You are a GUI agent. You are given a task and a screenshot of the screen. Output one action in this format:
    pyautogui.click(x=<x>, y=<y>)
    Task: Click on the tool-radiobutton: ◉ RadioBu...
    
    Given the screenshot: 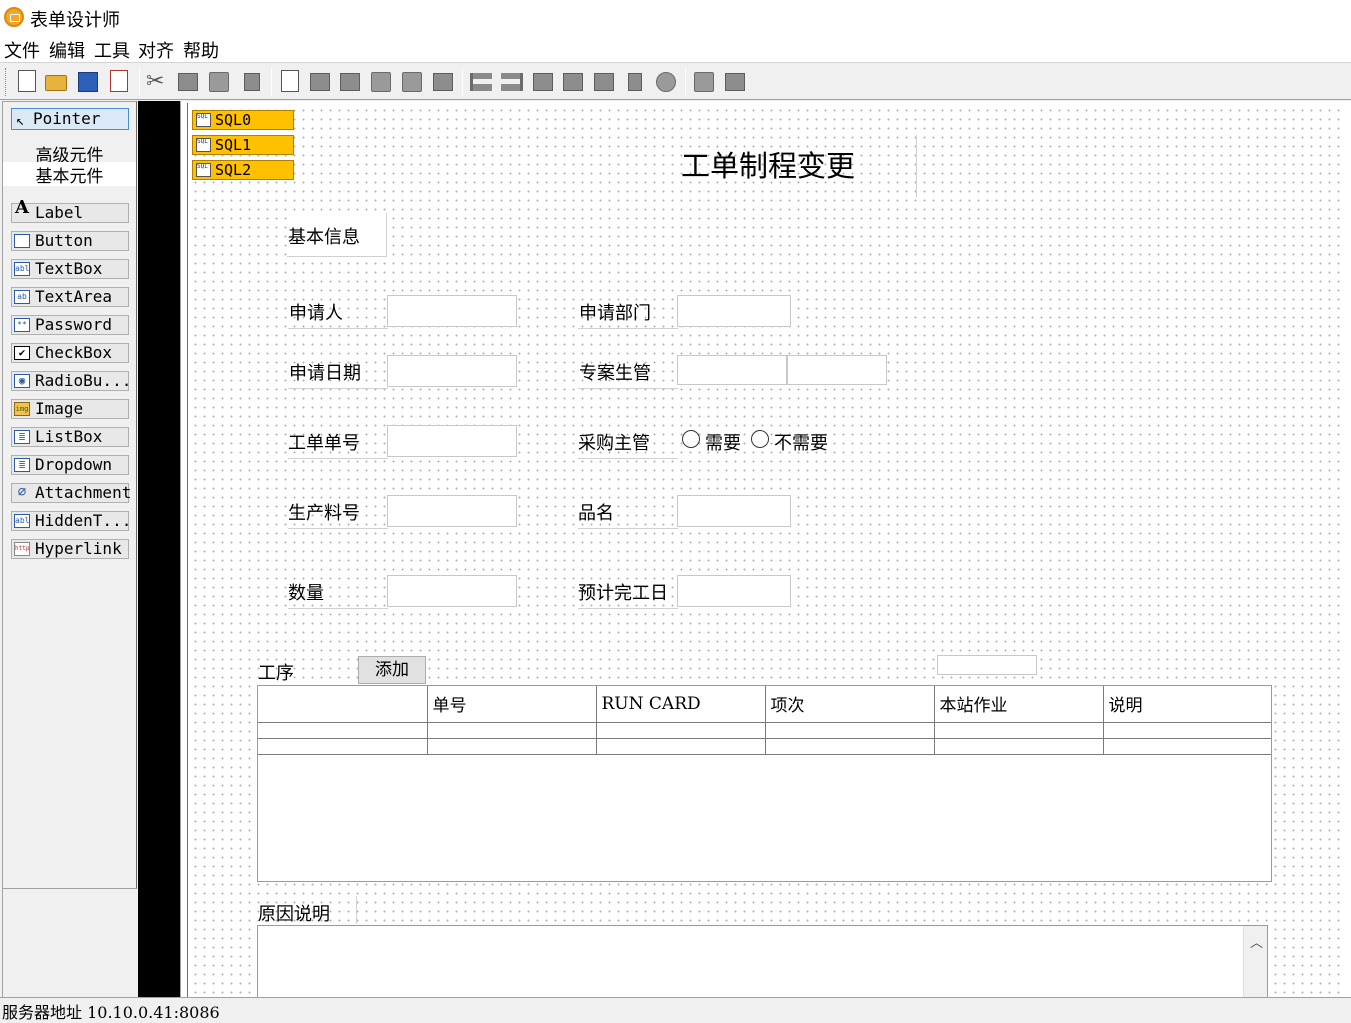 What is the action you would take?
    pyautogui.click(x=71, y=381)
    